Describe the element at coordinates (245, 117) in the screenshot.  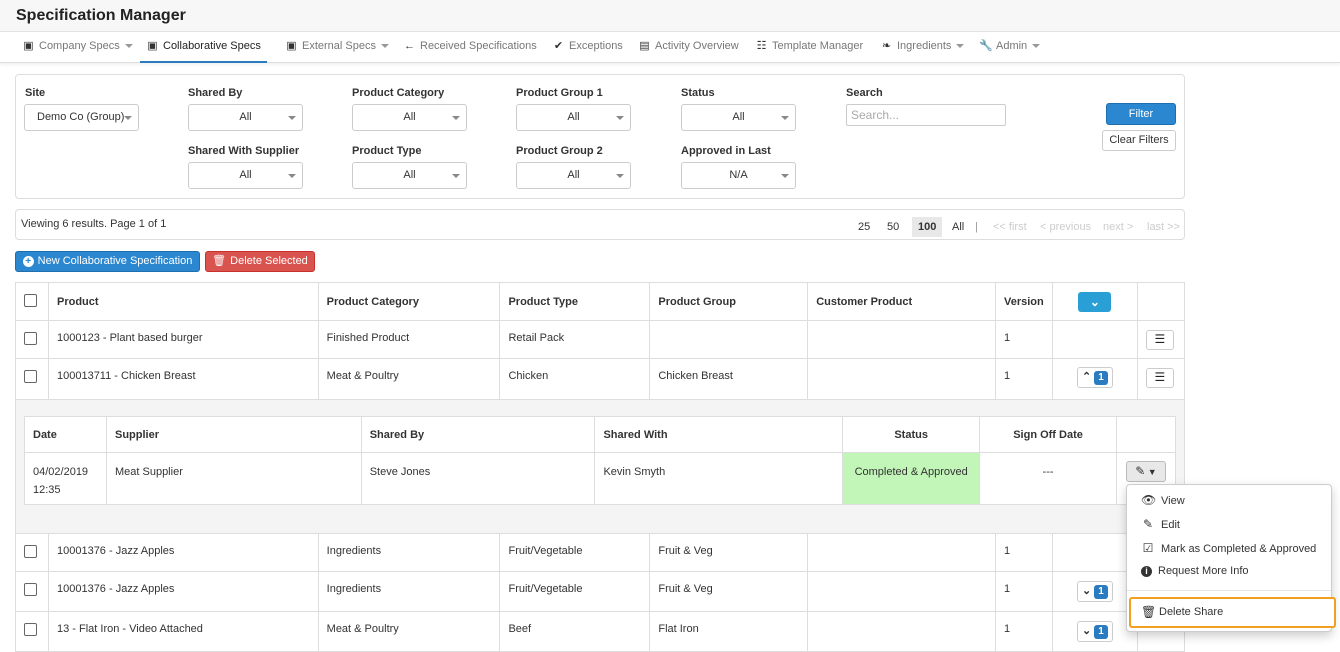
I see `shared-by-select: All` at that location.